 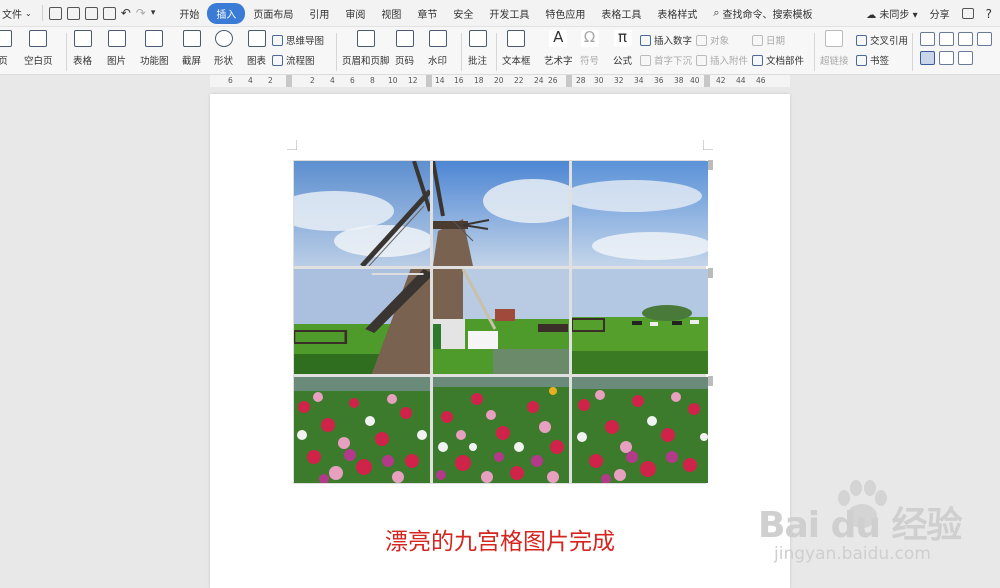 I want to click on customize-icon: ▾, so click(x=153, y=13).